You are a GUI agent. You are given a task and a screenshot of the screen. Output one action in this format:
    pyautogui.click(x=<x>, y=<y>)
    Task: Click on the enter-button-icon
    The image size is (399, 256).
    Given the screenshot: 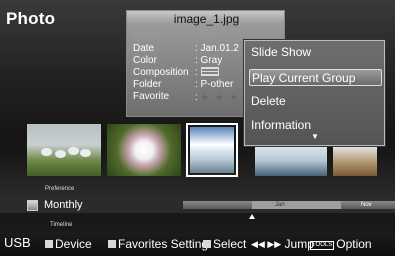 What is the action you would take?
    pyautogui.click(x=207, y=244)
    